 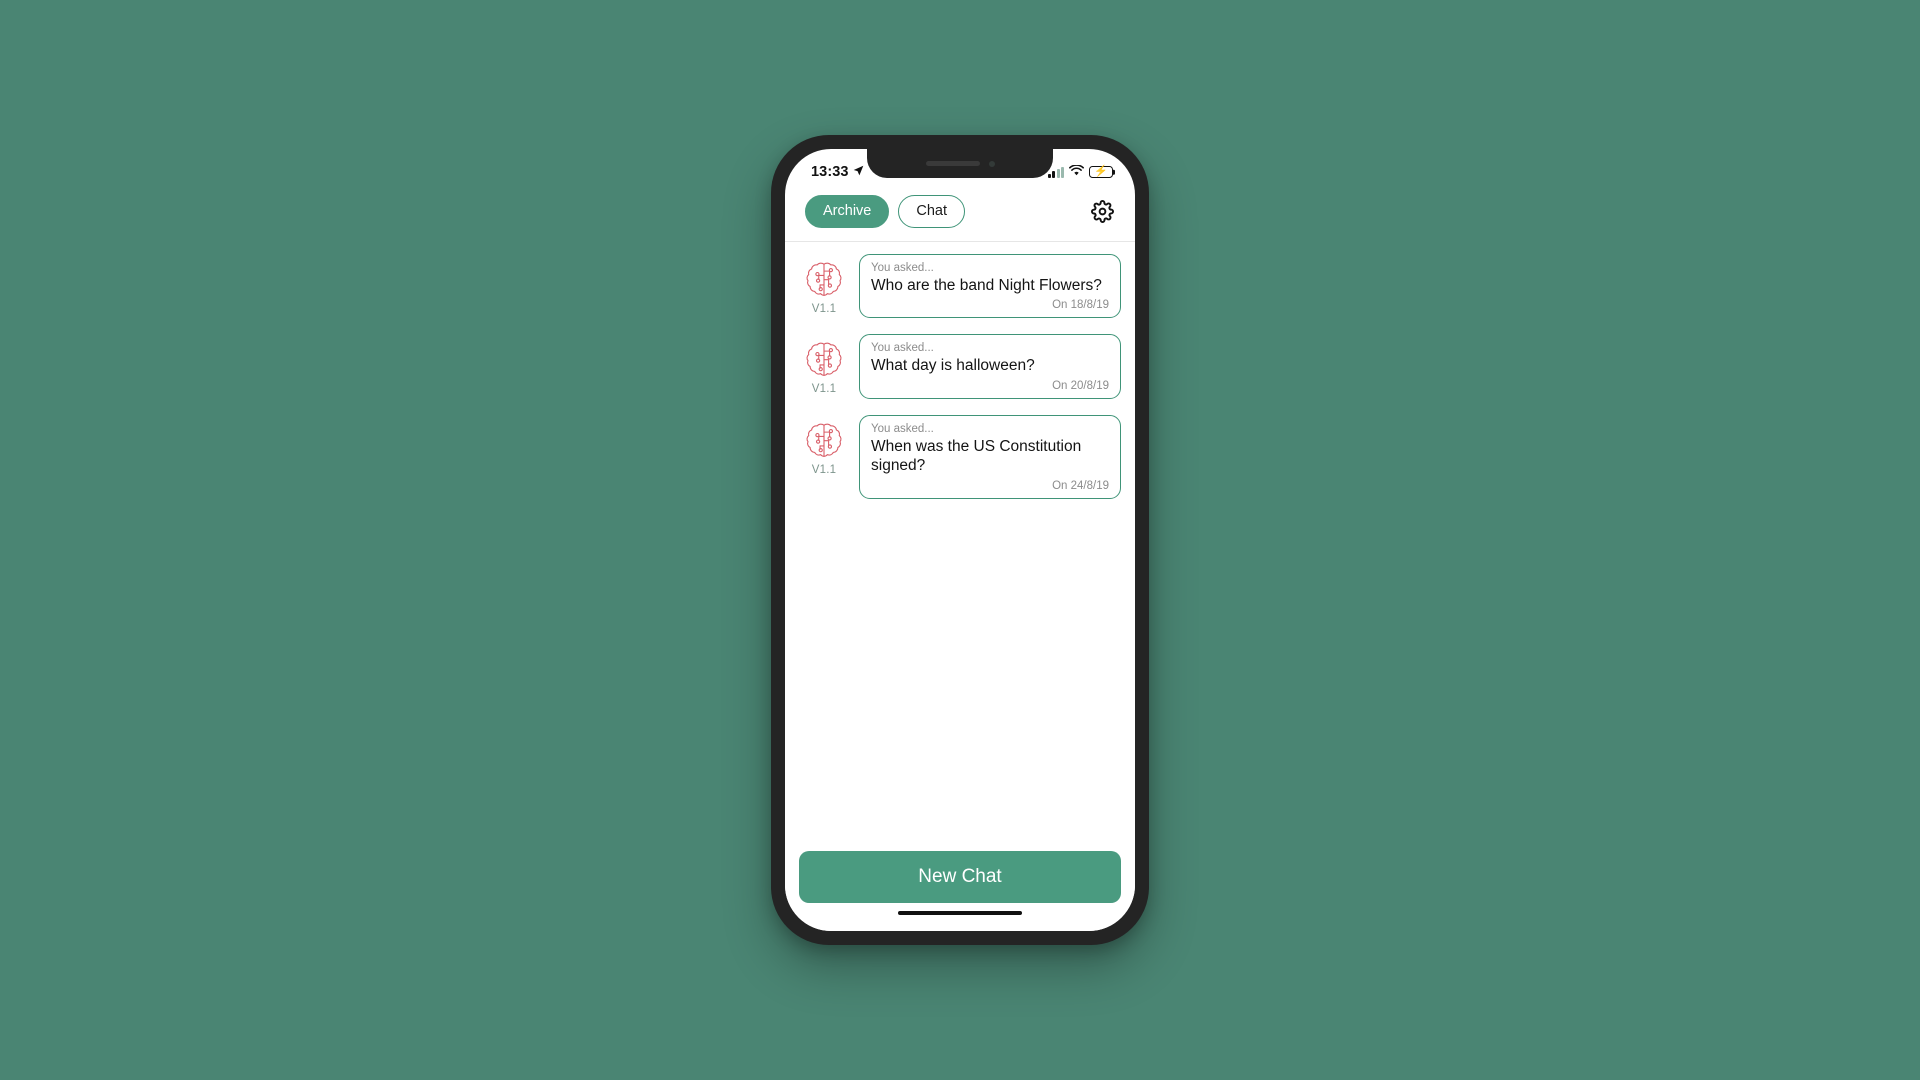 I want to click on tab-bar: Archive Chat, so click(x=885, y=211).